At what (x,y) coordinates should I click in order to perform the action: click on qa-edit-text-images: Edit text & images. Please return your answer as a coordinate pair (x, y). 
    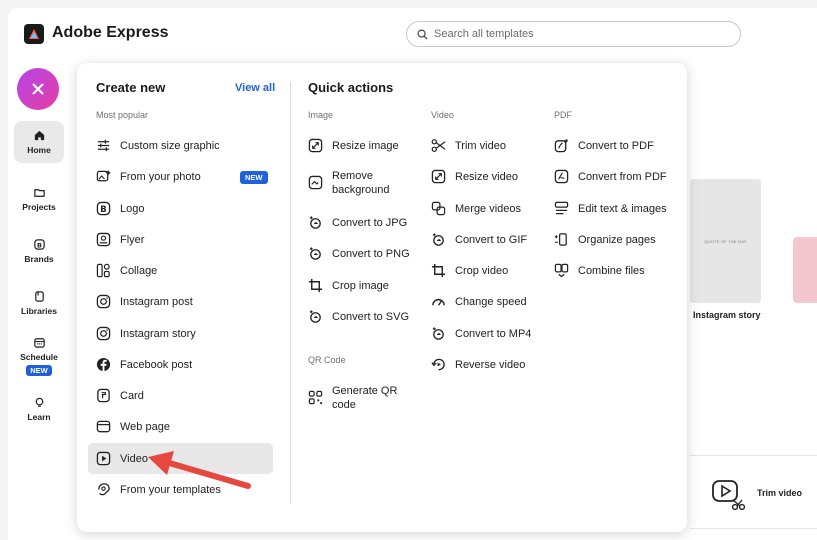
    Looking at the image, I should click on (610, 208).